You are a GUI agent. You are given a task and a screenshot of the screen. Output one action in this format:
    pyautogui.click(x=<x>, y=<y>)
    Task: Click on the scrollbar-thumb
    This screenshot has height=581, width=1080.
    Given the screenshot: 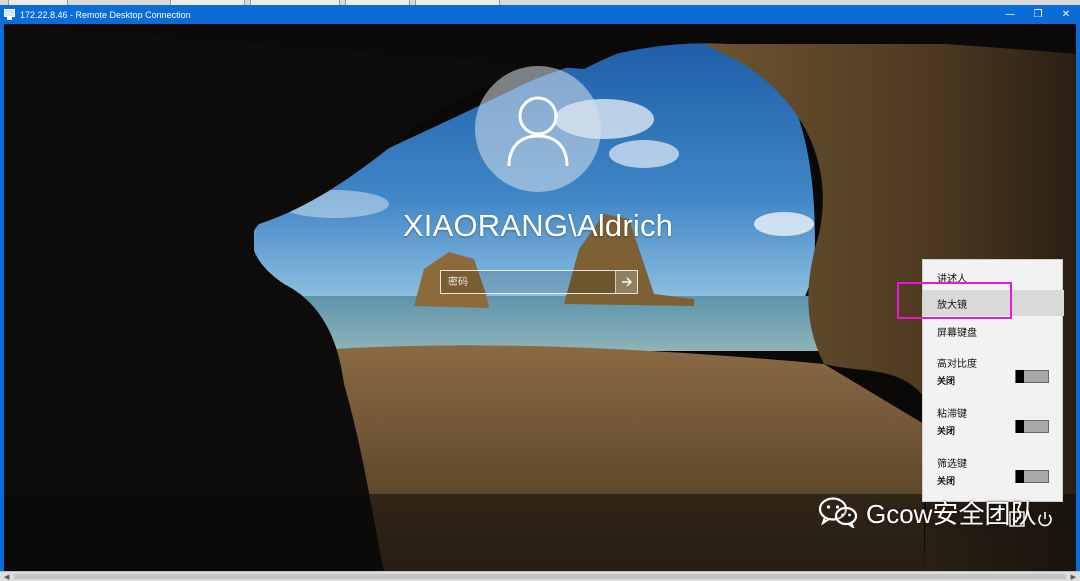 What is the action you would take?
    pyautogui.click(x=540, y=576)
    